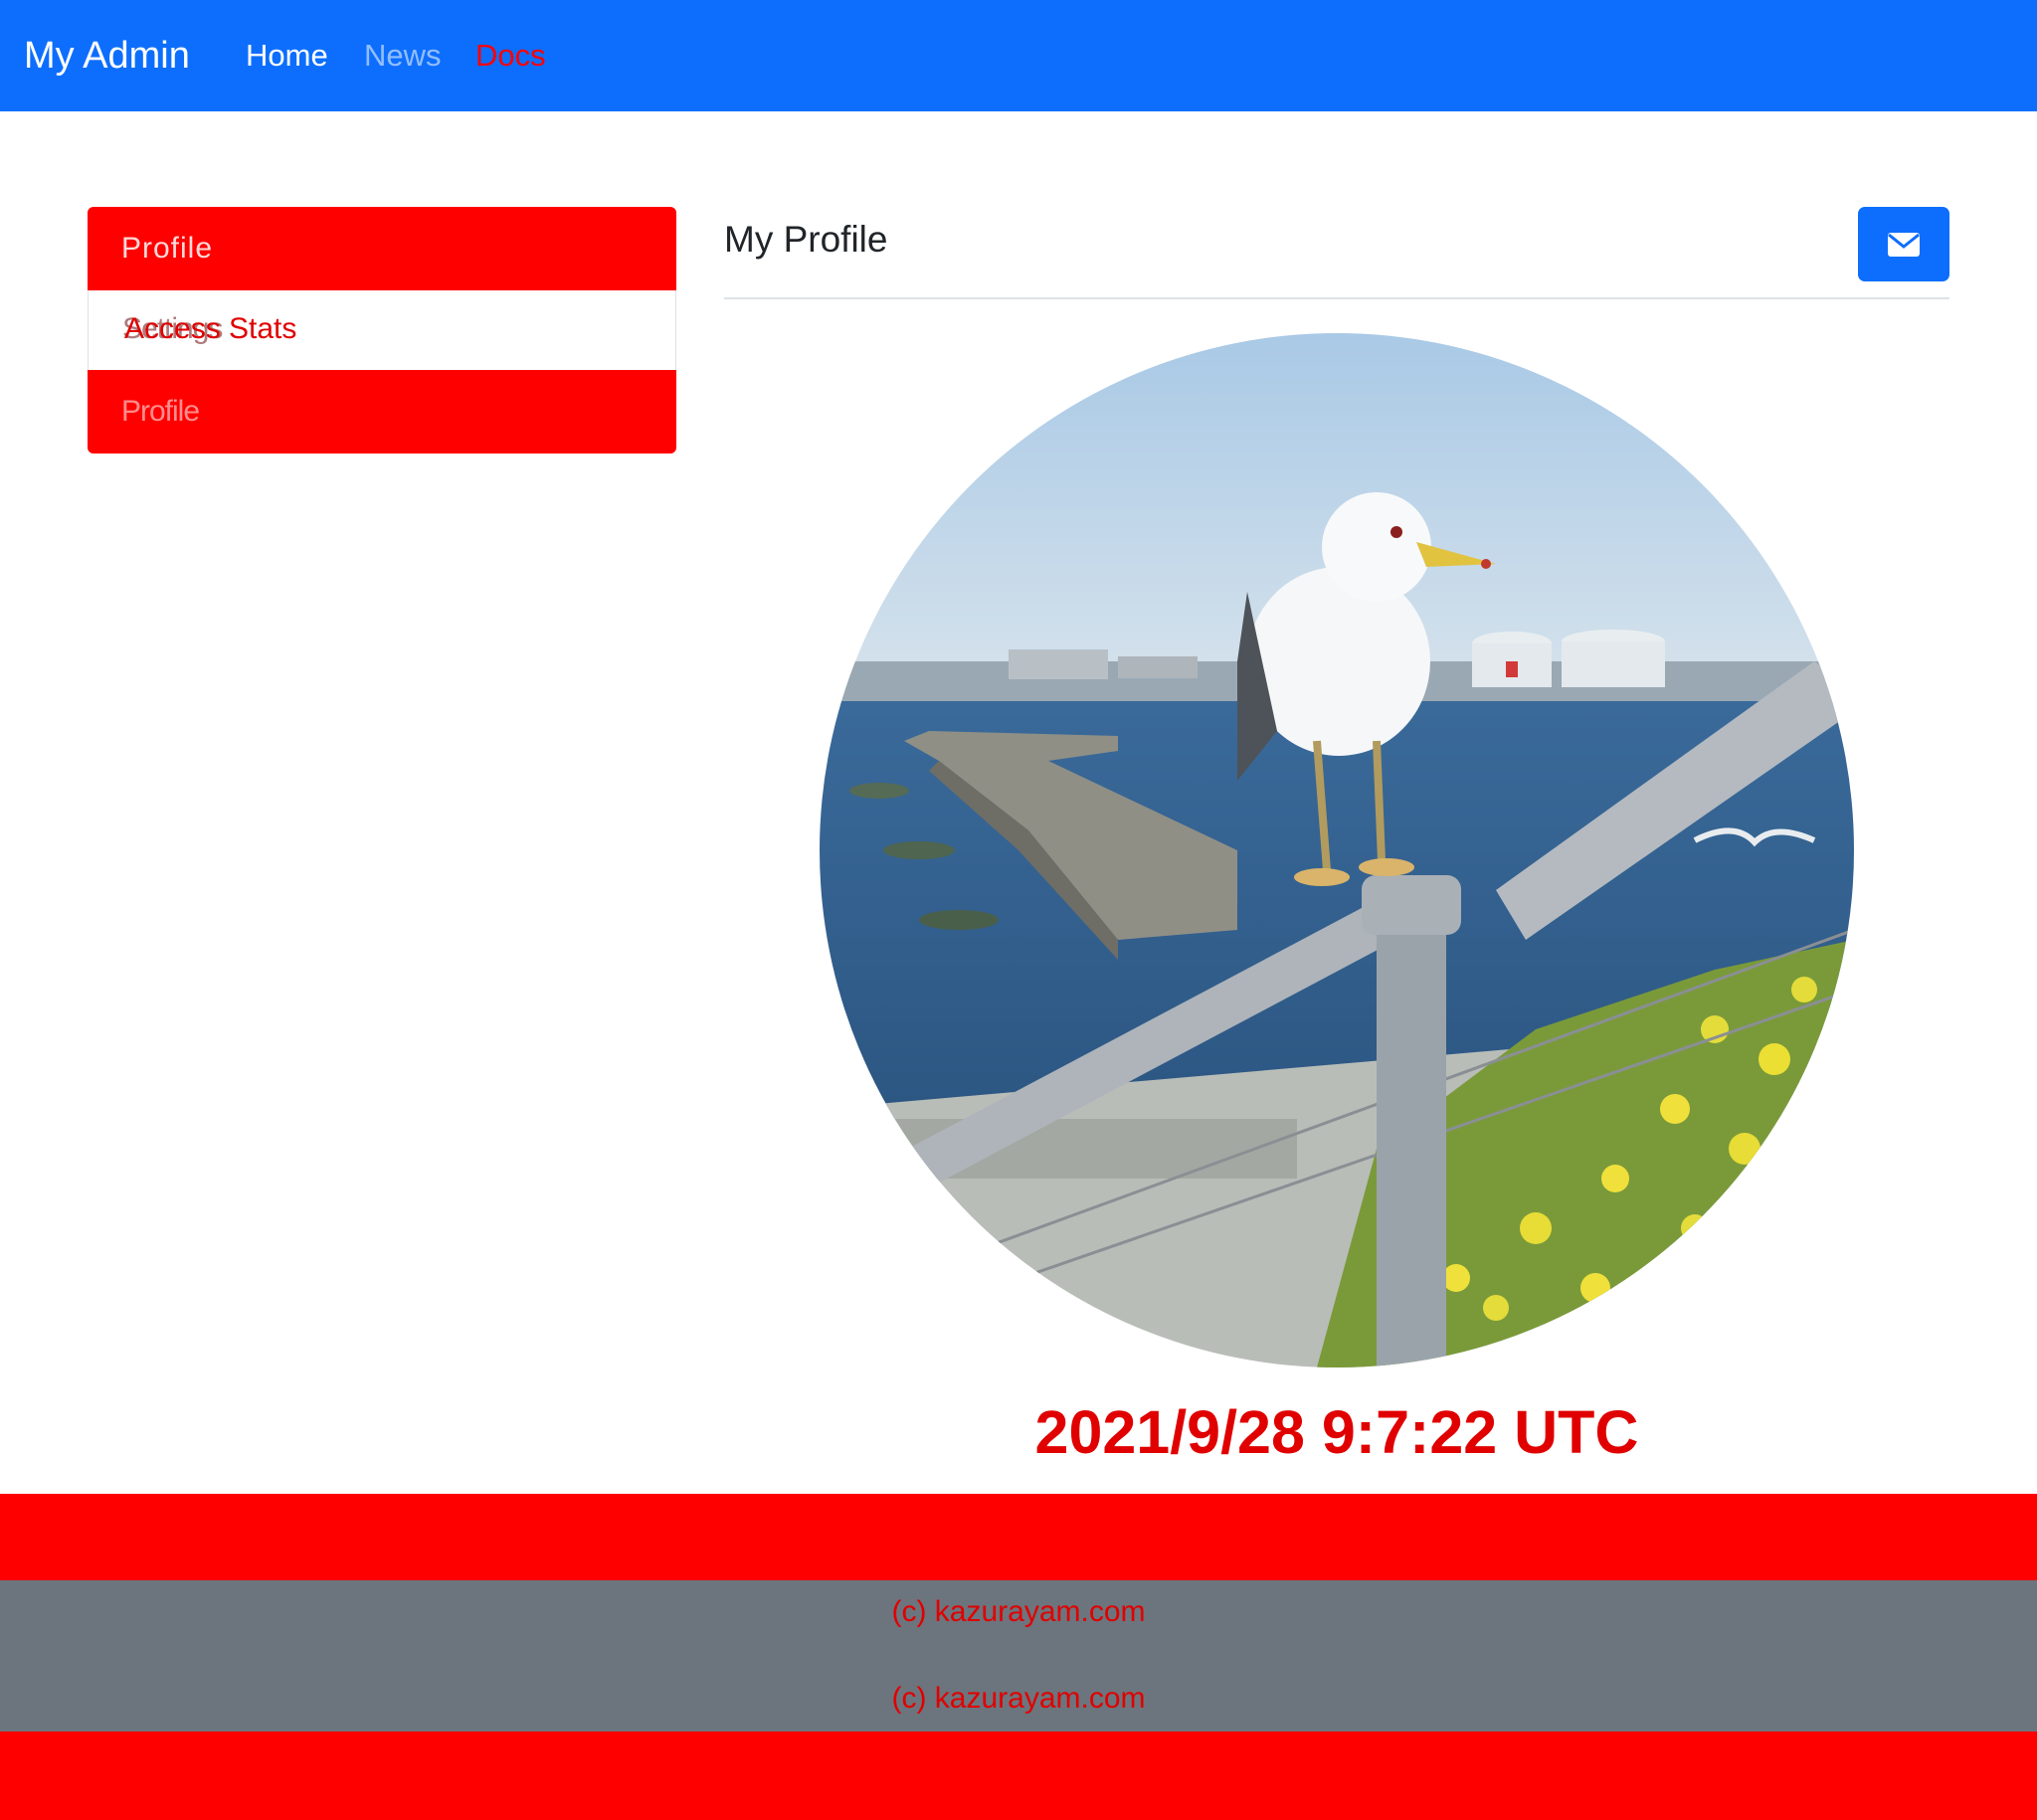 The height and width of the screenshot is (1820, 2037). What do you see at coordinates (1018, 1537) in the screenshot?
I see `footer-band-top` at bounding box center [1018, 1537].